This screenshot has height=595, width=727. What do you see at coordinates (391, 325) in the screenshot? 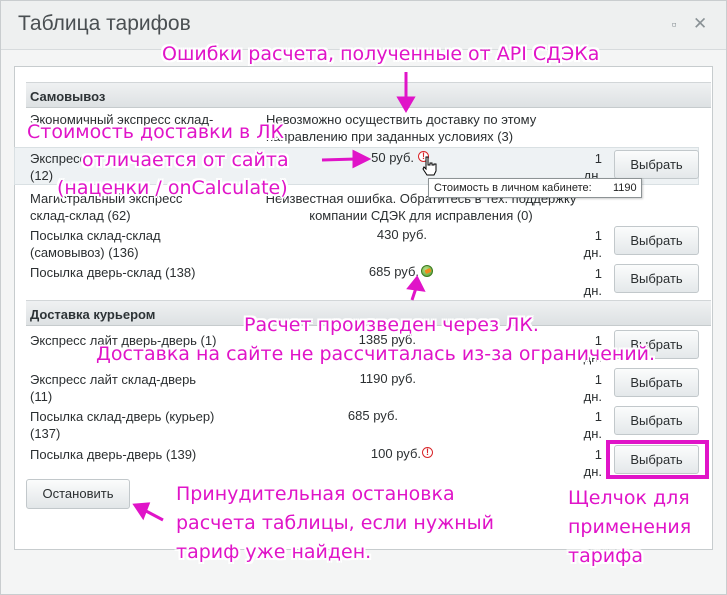
I see `annotation-via-lk-1: Расчет произведен через ЛК.` at bounding box center [391, 325].